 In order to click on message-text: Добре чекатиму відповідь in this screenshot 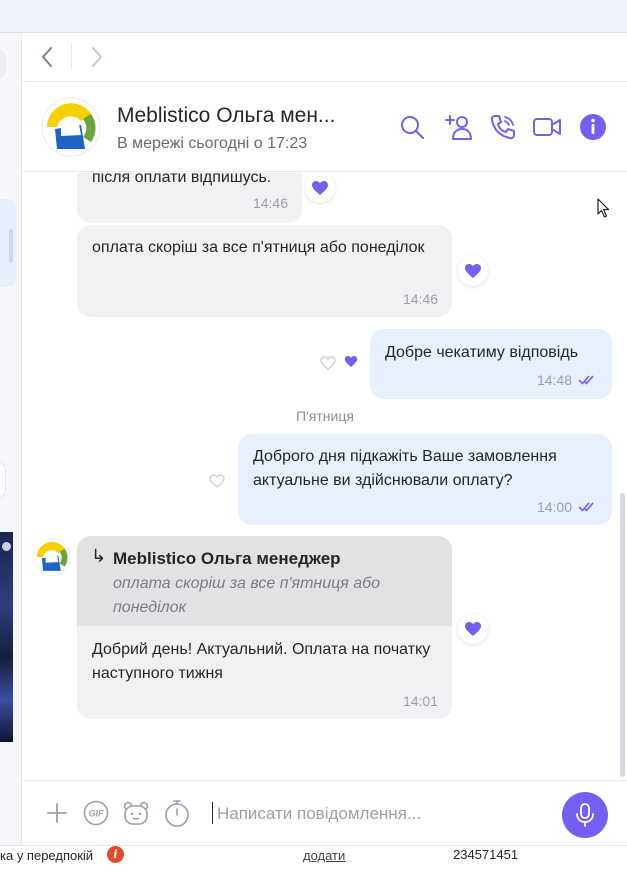, I will do `click(482, 352)`.